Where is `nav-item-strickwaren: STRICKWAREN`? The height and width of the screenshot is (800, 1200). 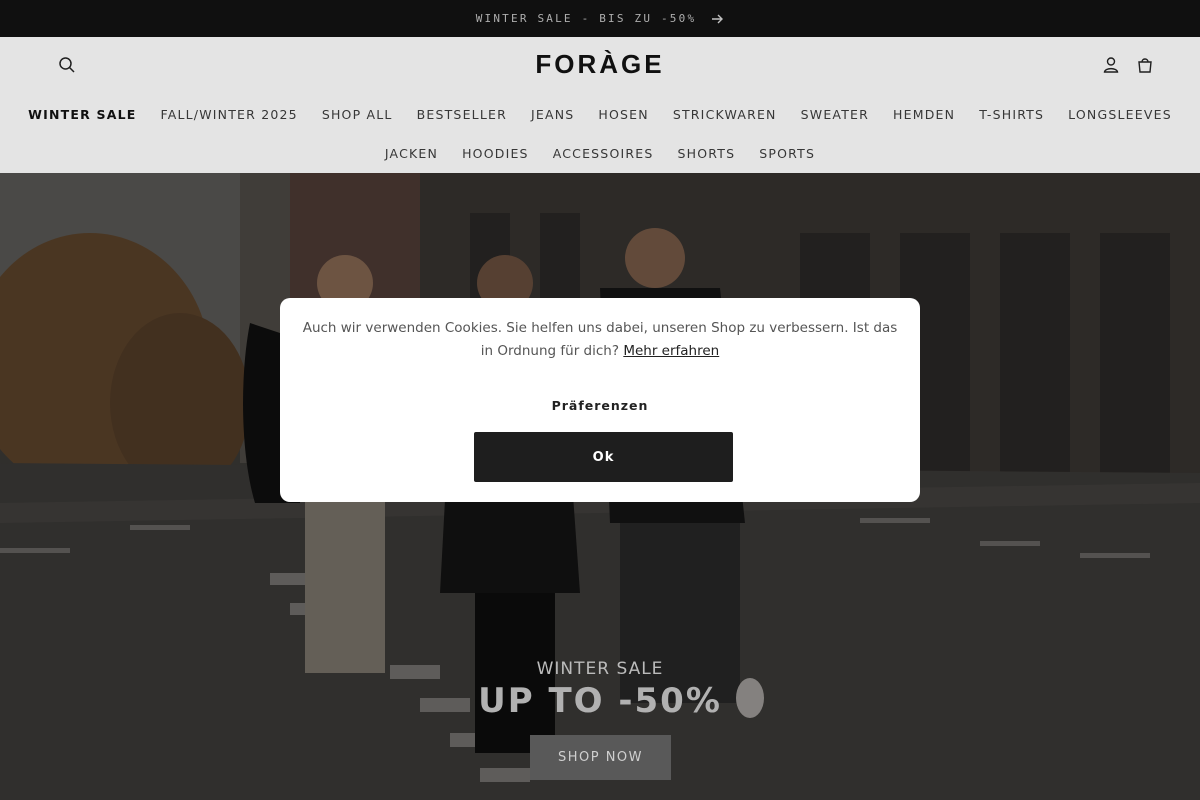
nav-item-strickwaren: STRICKWAREN is located at coordinates (725, 114).